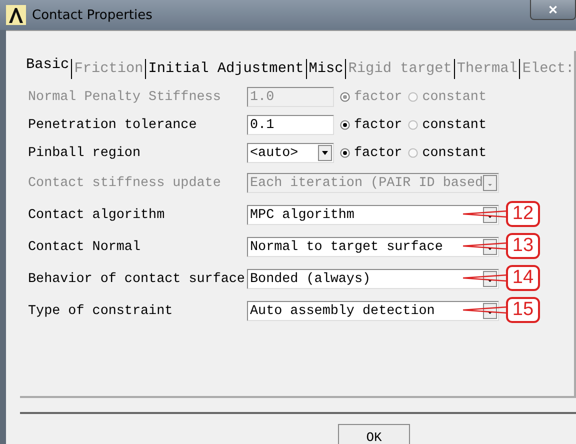  Describe the element at coordinates (46, 67) in the screenshot. I see `tab: Basic` at that location.